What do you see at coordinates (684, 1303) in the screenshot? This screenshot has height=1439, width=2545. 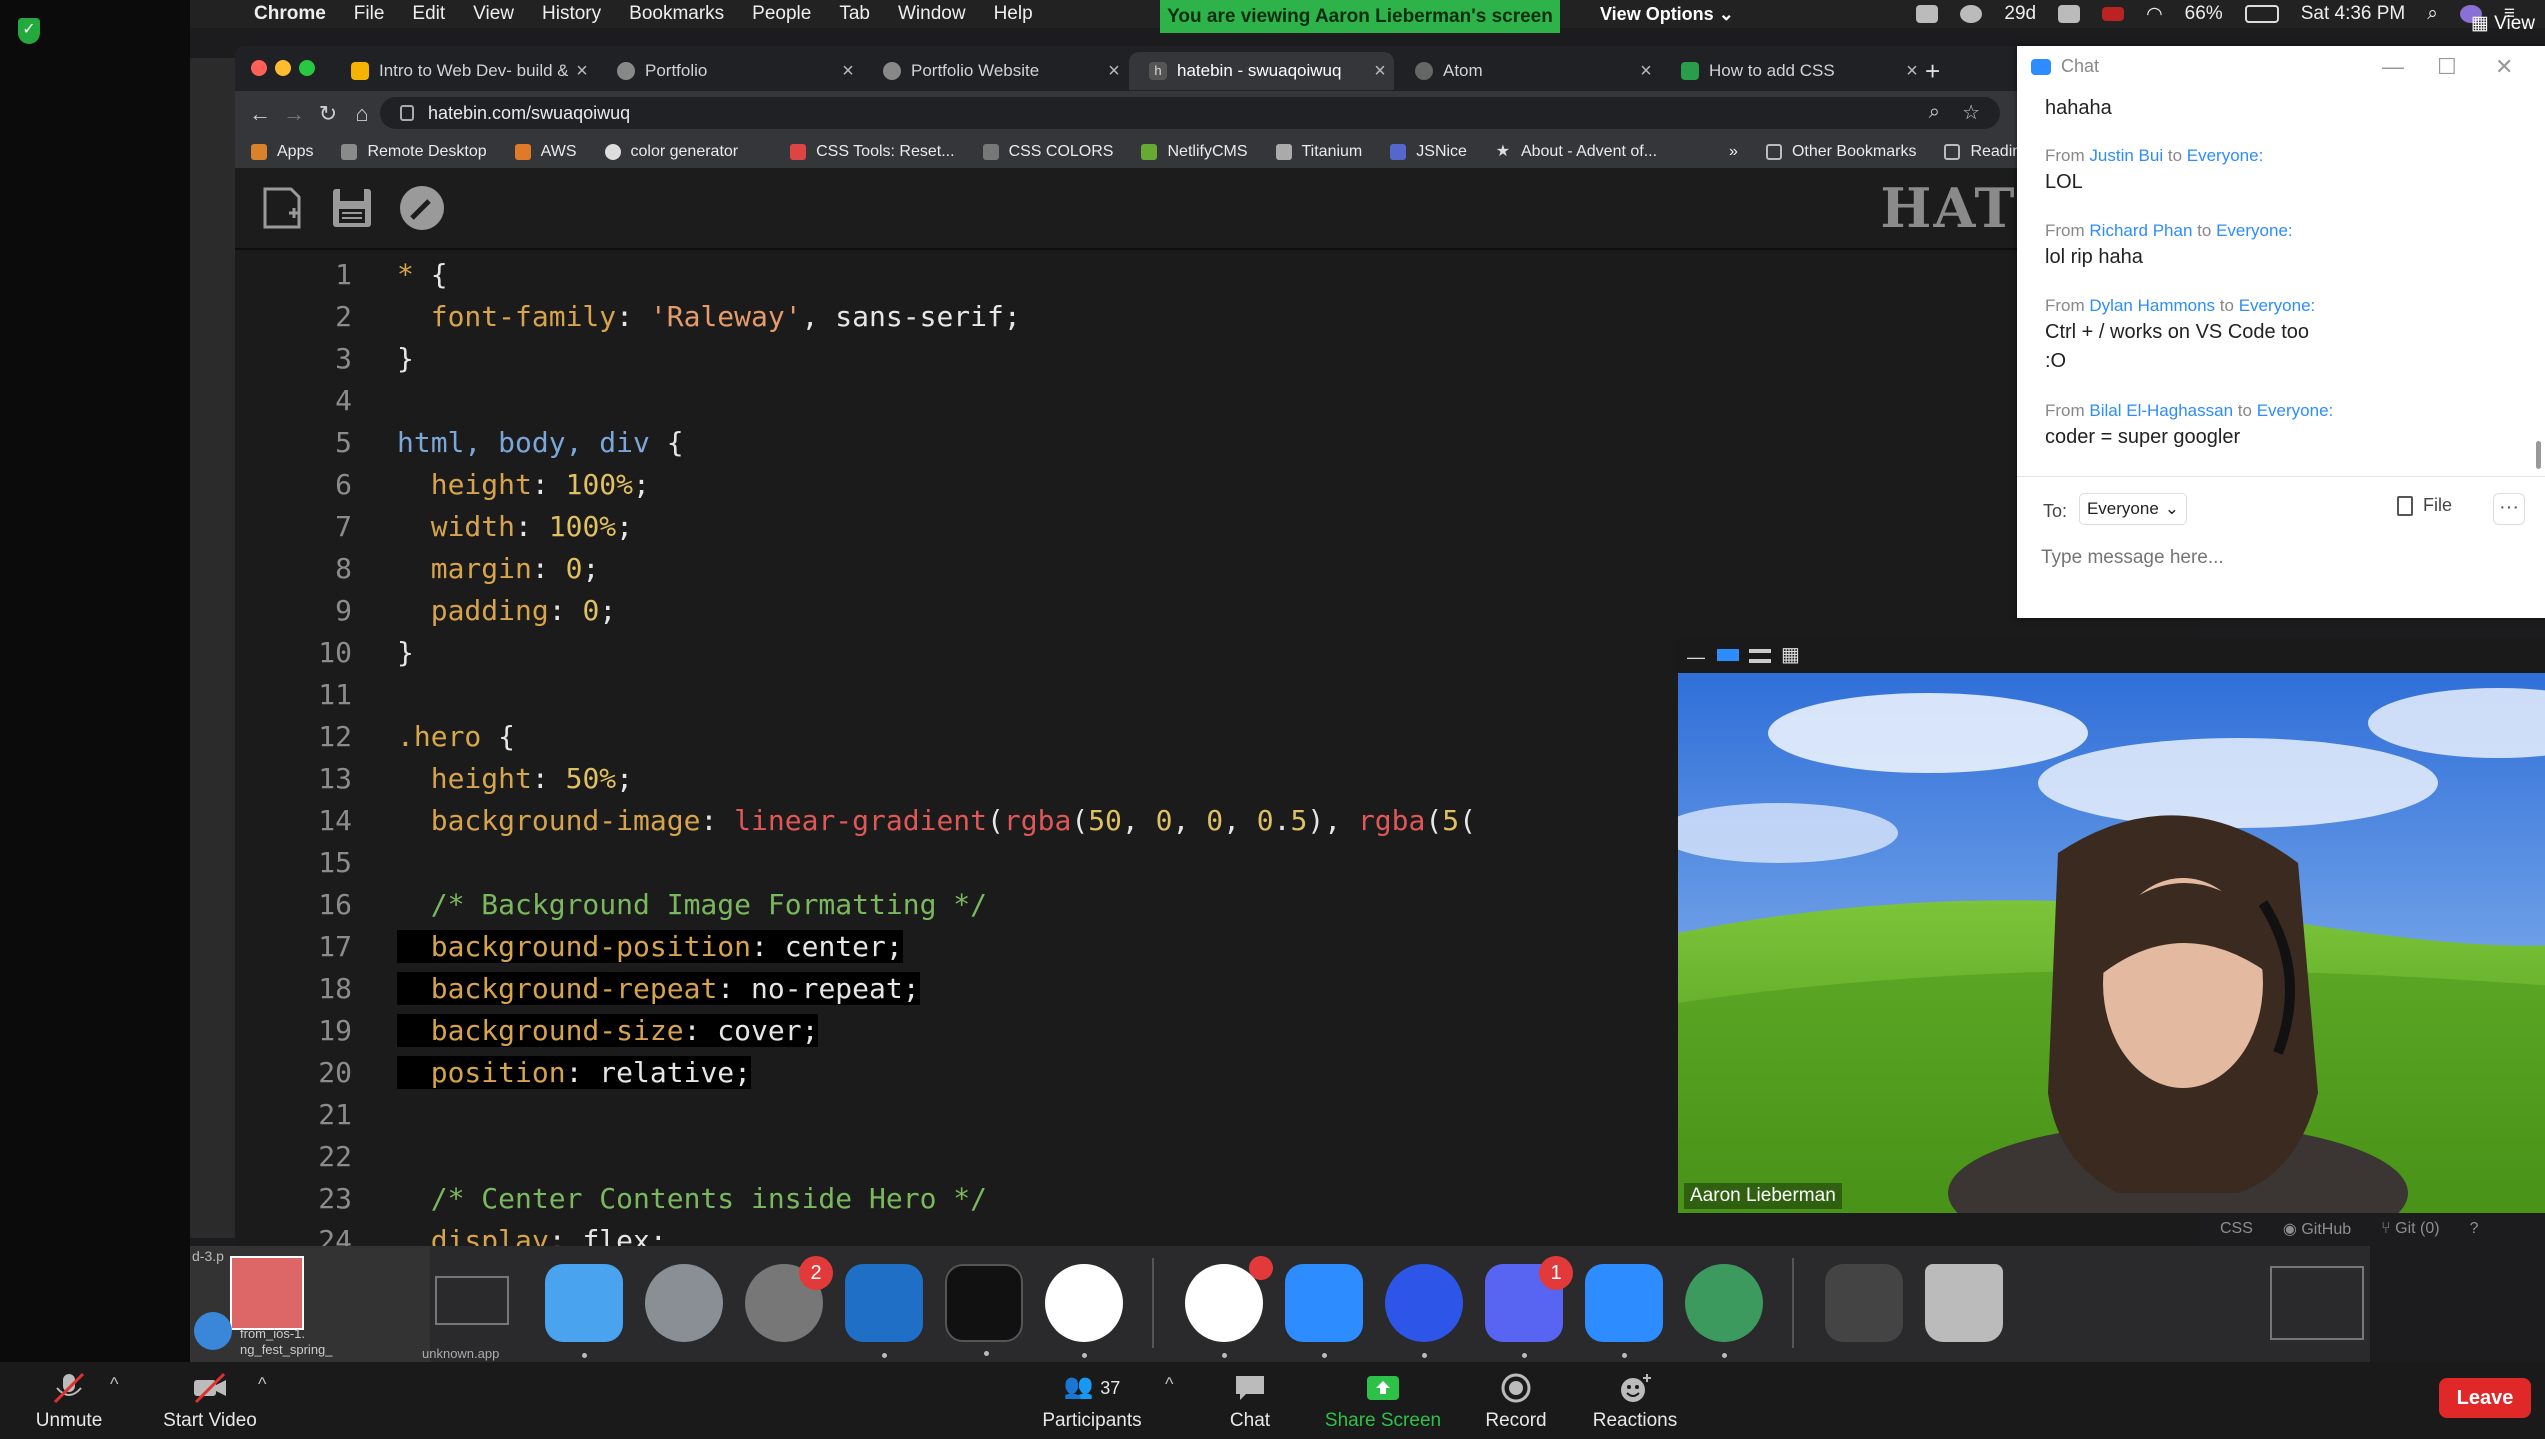 I see `launchpad-icon` at bounding box center [684, 1303].